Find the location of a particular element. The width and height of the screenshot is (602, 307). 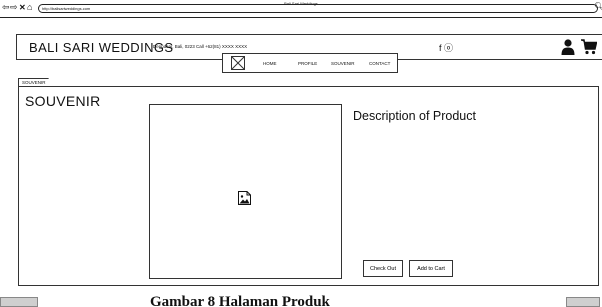

back-arrow-icon: ⇦ is located at coordinates (6, 7).